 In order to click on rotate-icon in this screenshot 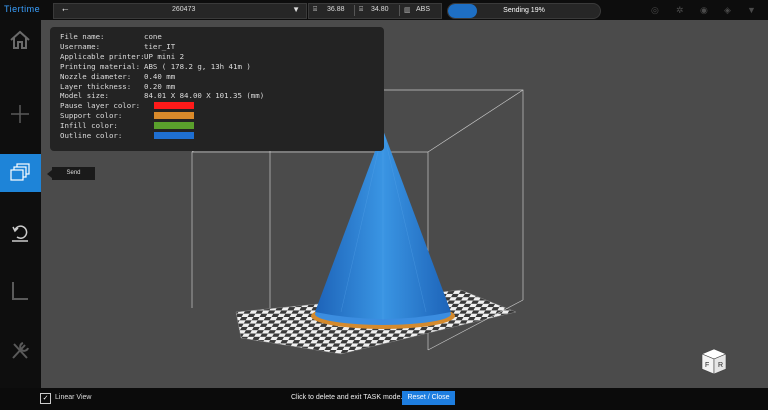, I will do `click(20, 233)`.